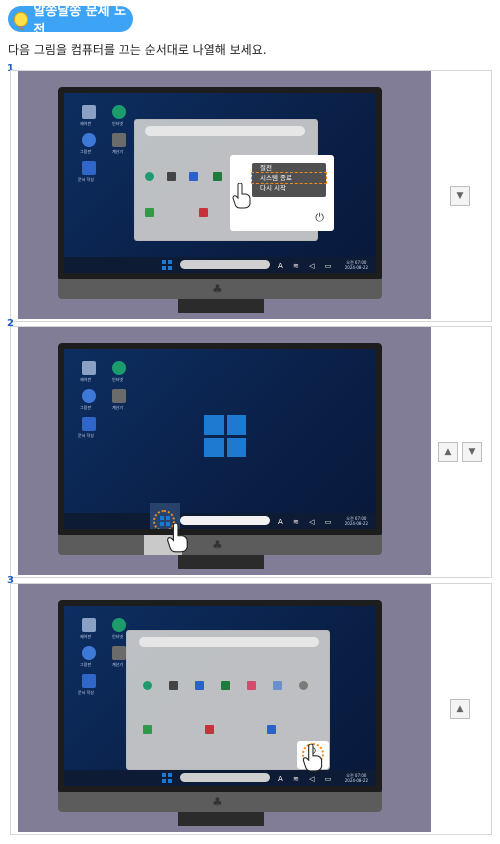 This screenshot has width=500, height=844. What do you see at coordinates (228, 700) in the screenshot?
I see `start-menu: ⏻` at bounding box center [228, 700].